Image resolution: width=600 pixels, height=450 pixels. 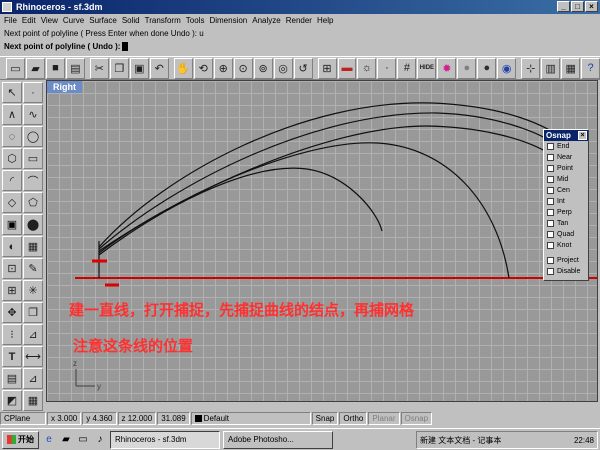 I want to click on fillet-curve-icon: ⌒, so click(x=33, y=180).